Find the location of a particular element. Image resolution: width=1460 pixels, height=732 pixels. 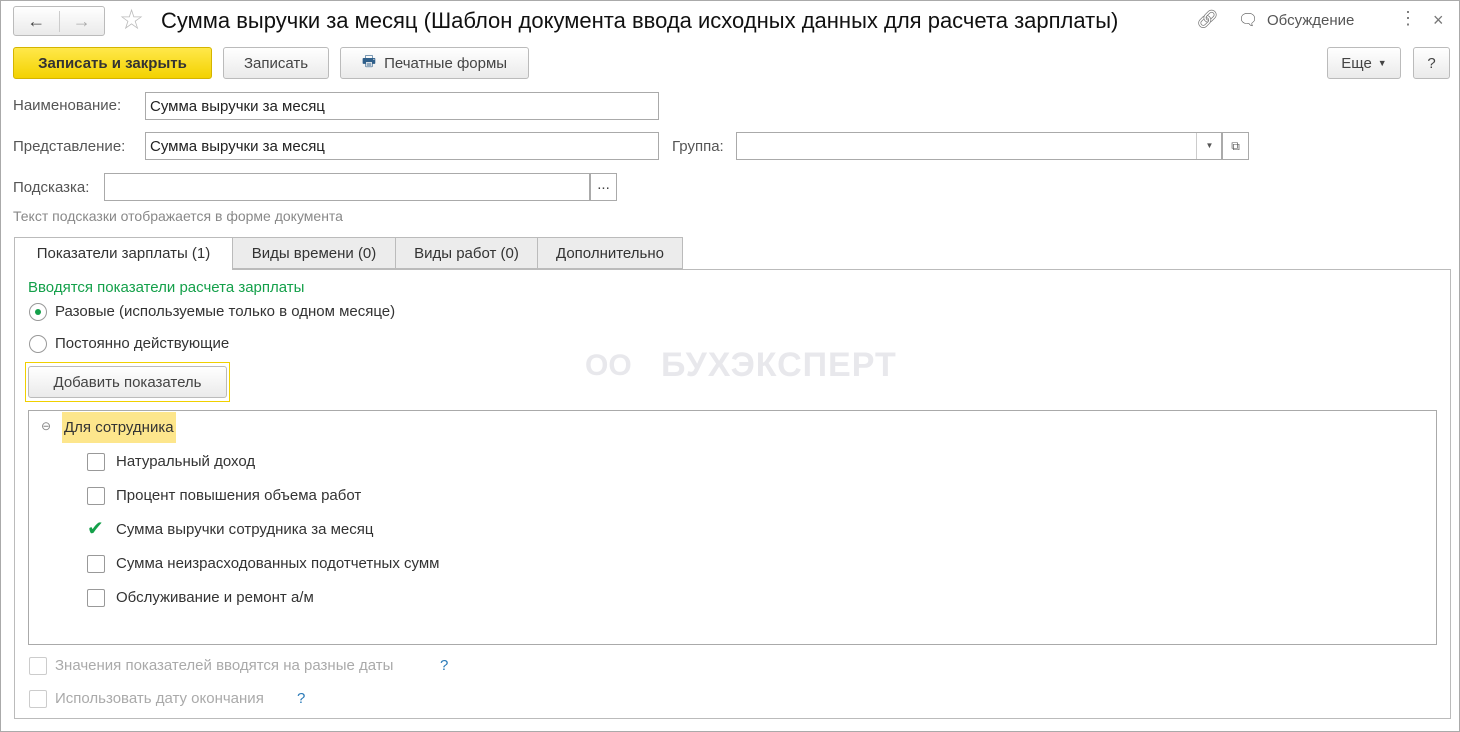

save-and-close-button: Записать и закрыть is located at coordinates (112, 63).